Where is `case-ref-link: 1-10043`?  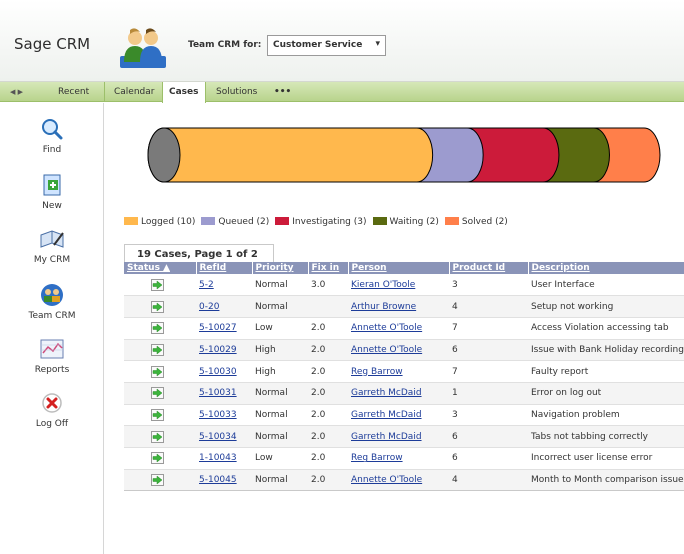
case-ref-link: 1-10043 is located at coordinates (218, 458).